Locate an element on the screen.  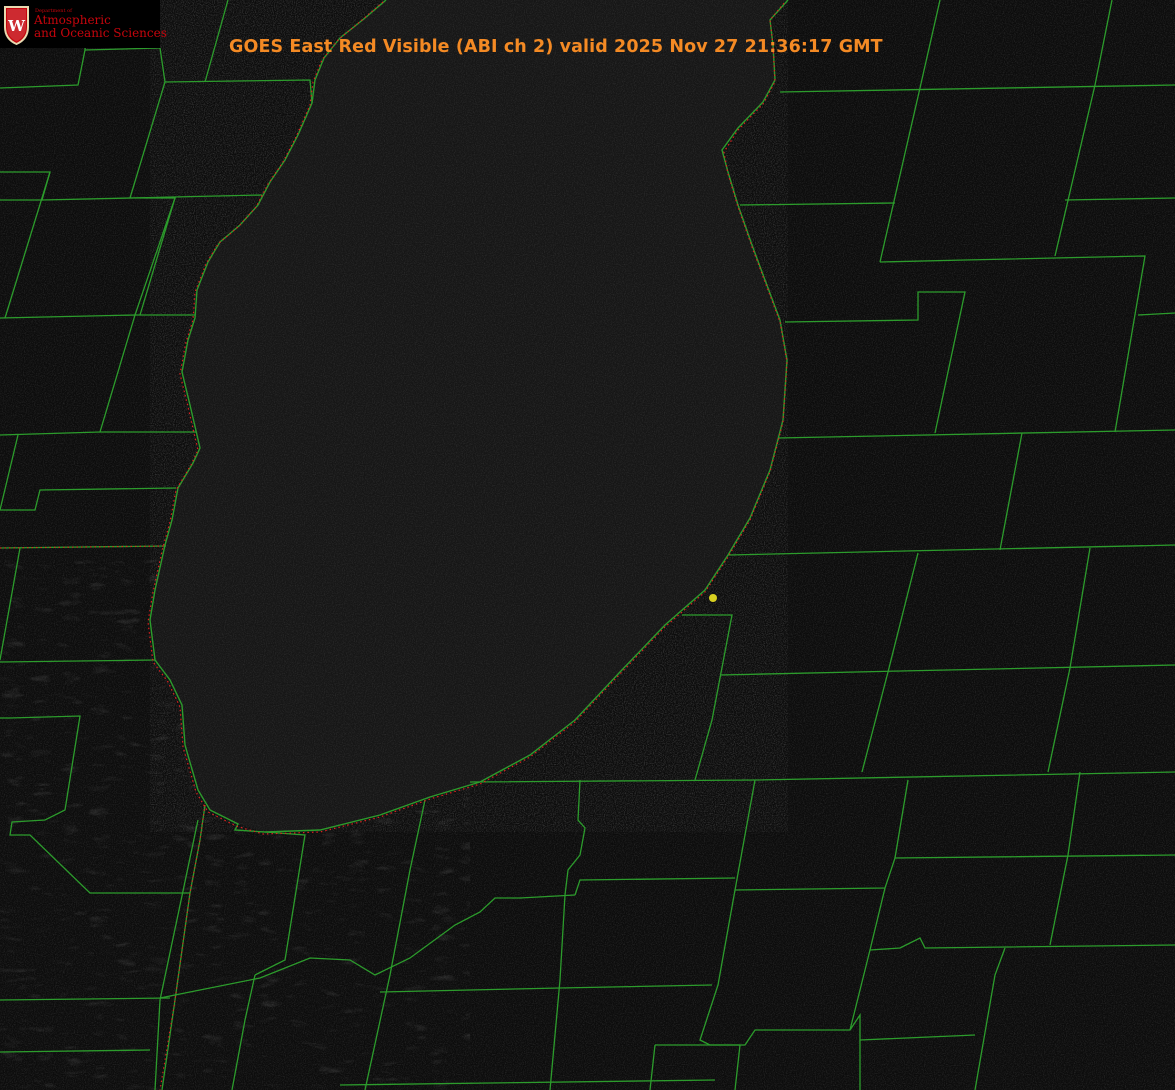
crest-letter: W is located at coordinates (16, 26).